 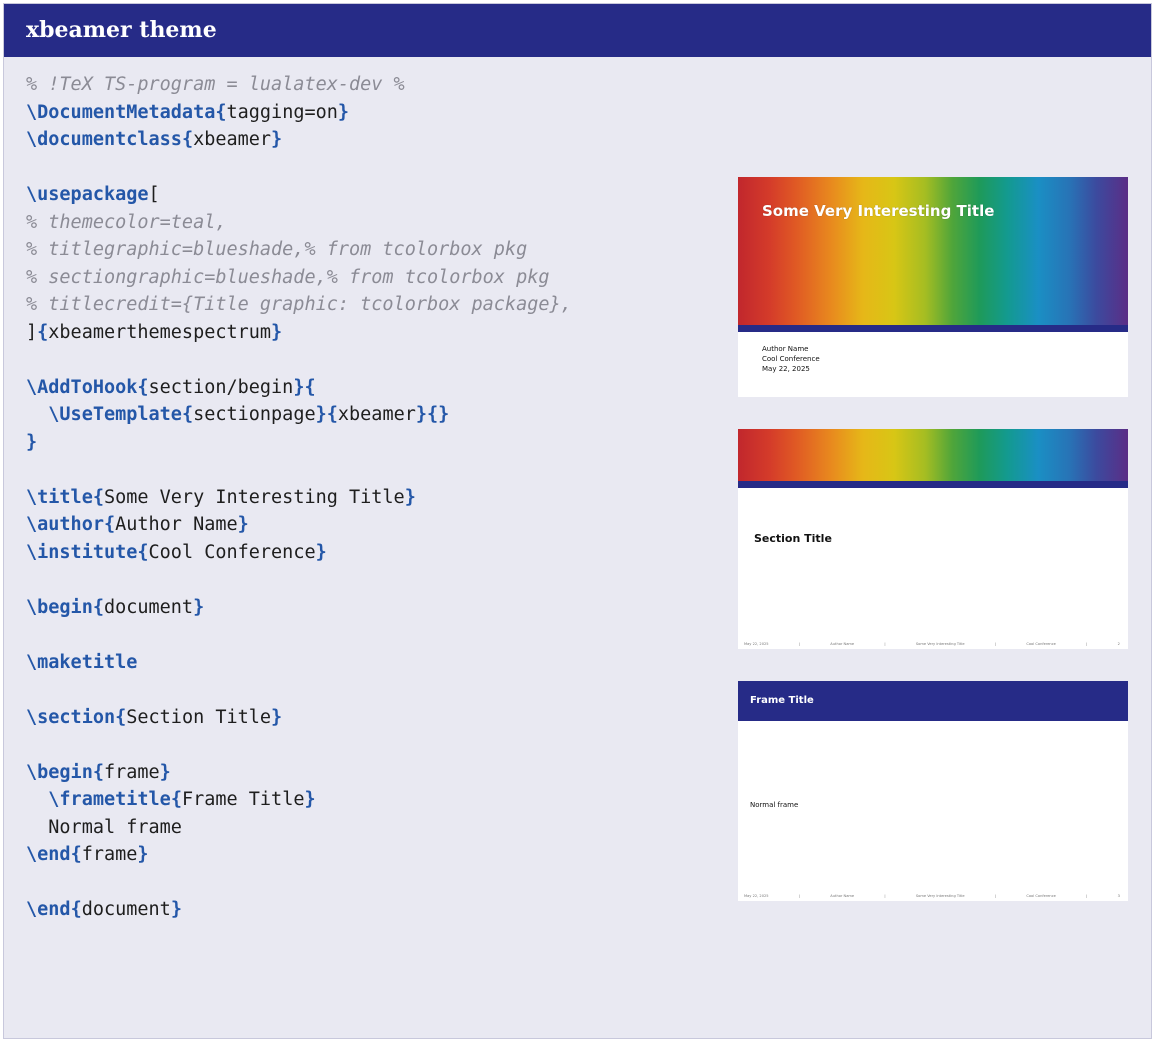 What do you see at coordinates (933, 328) in the screenshot?
I see `title-band` at bounding box center [933, 328].